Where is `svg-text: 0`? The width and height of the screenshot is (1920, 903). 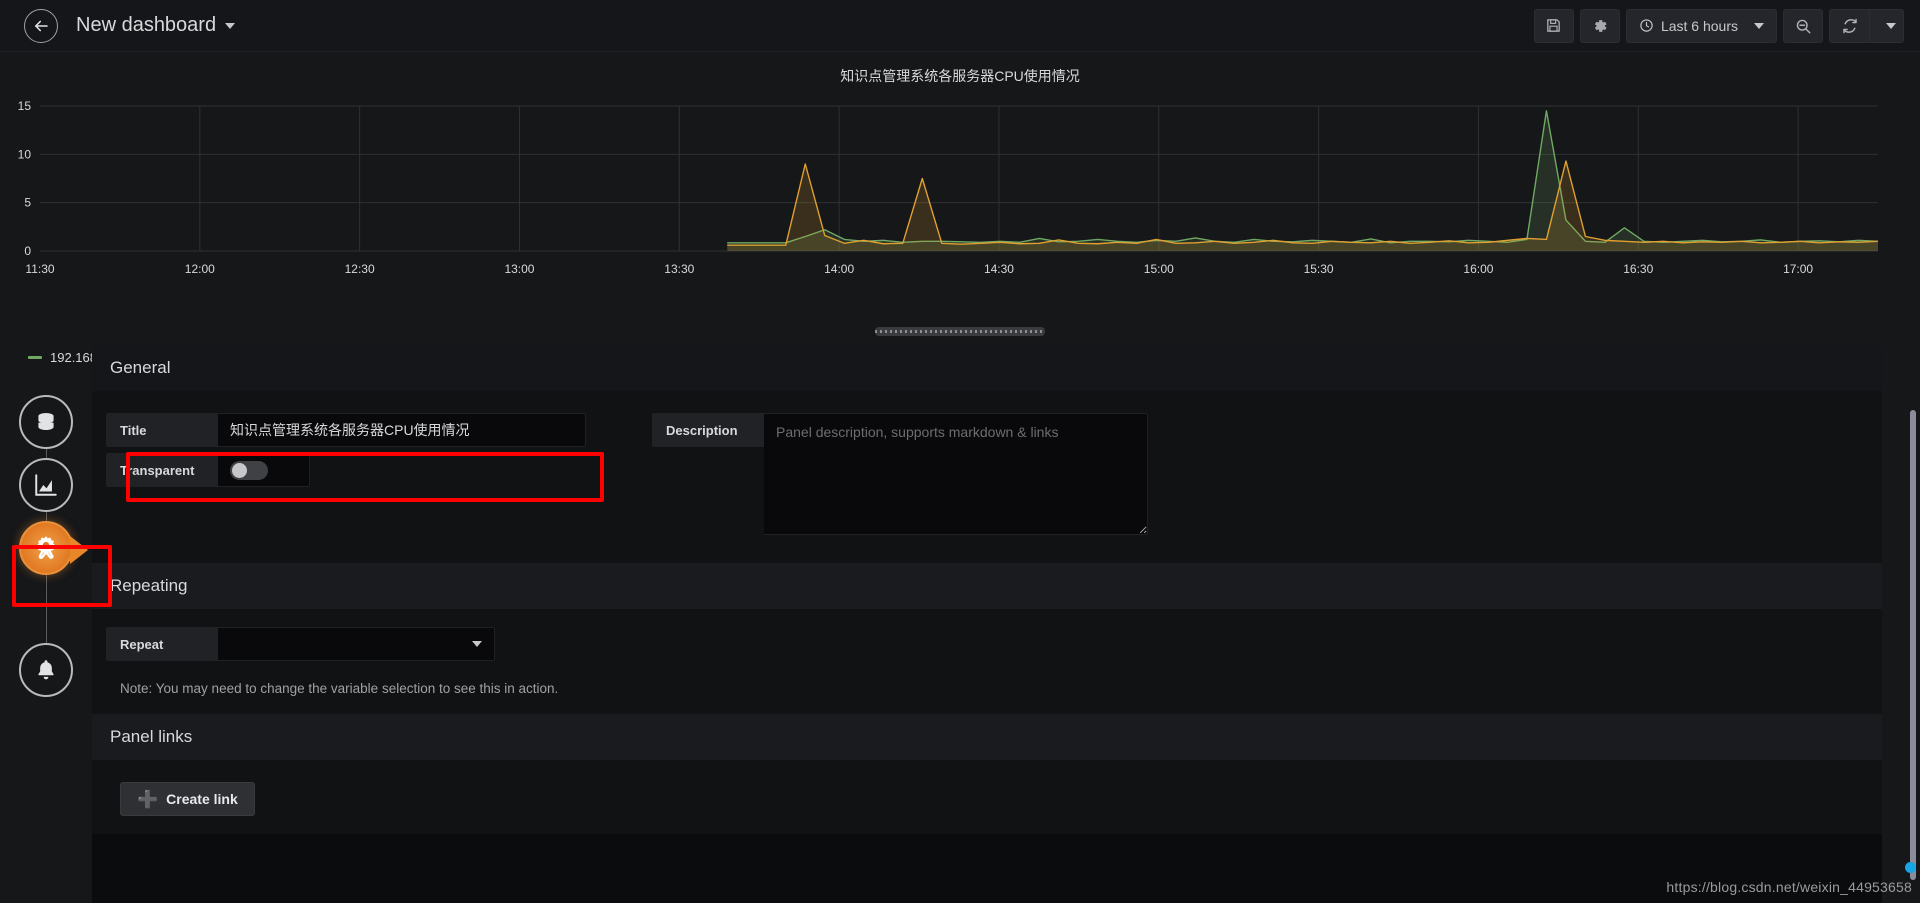 svg-text: 0 is located at coordinates (27, 251).